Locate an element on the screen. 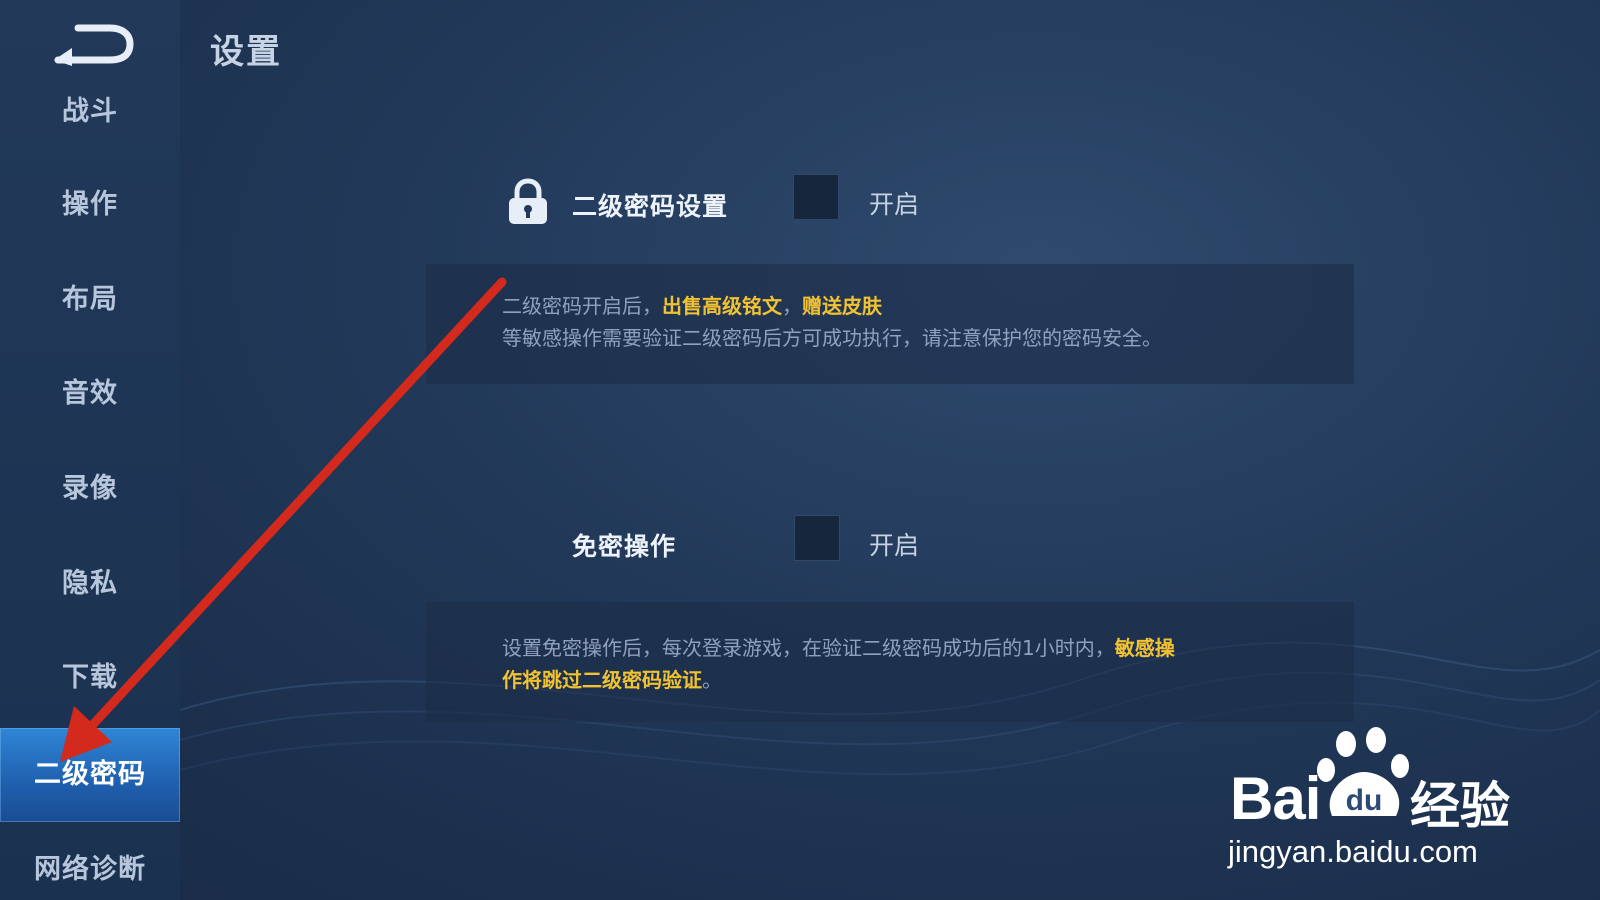 The width and height of the screenshot is (1600, 900). sidebar-item-controls: 操作 is located at coordinates (90, 205).